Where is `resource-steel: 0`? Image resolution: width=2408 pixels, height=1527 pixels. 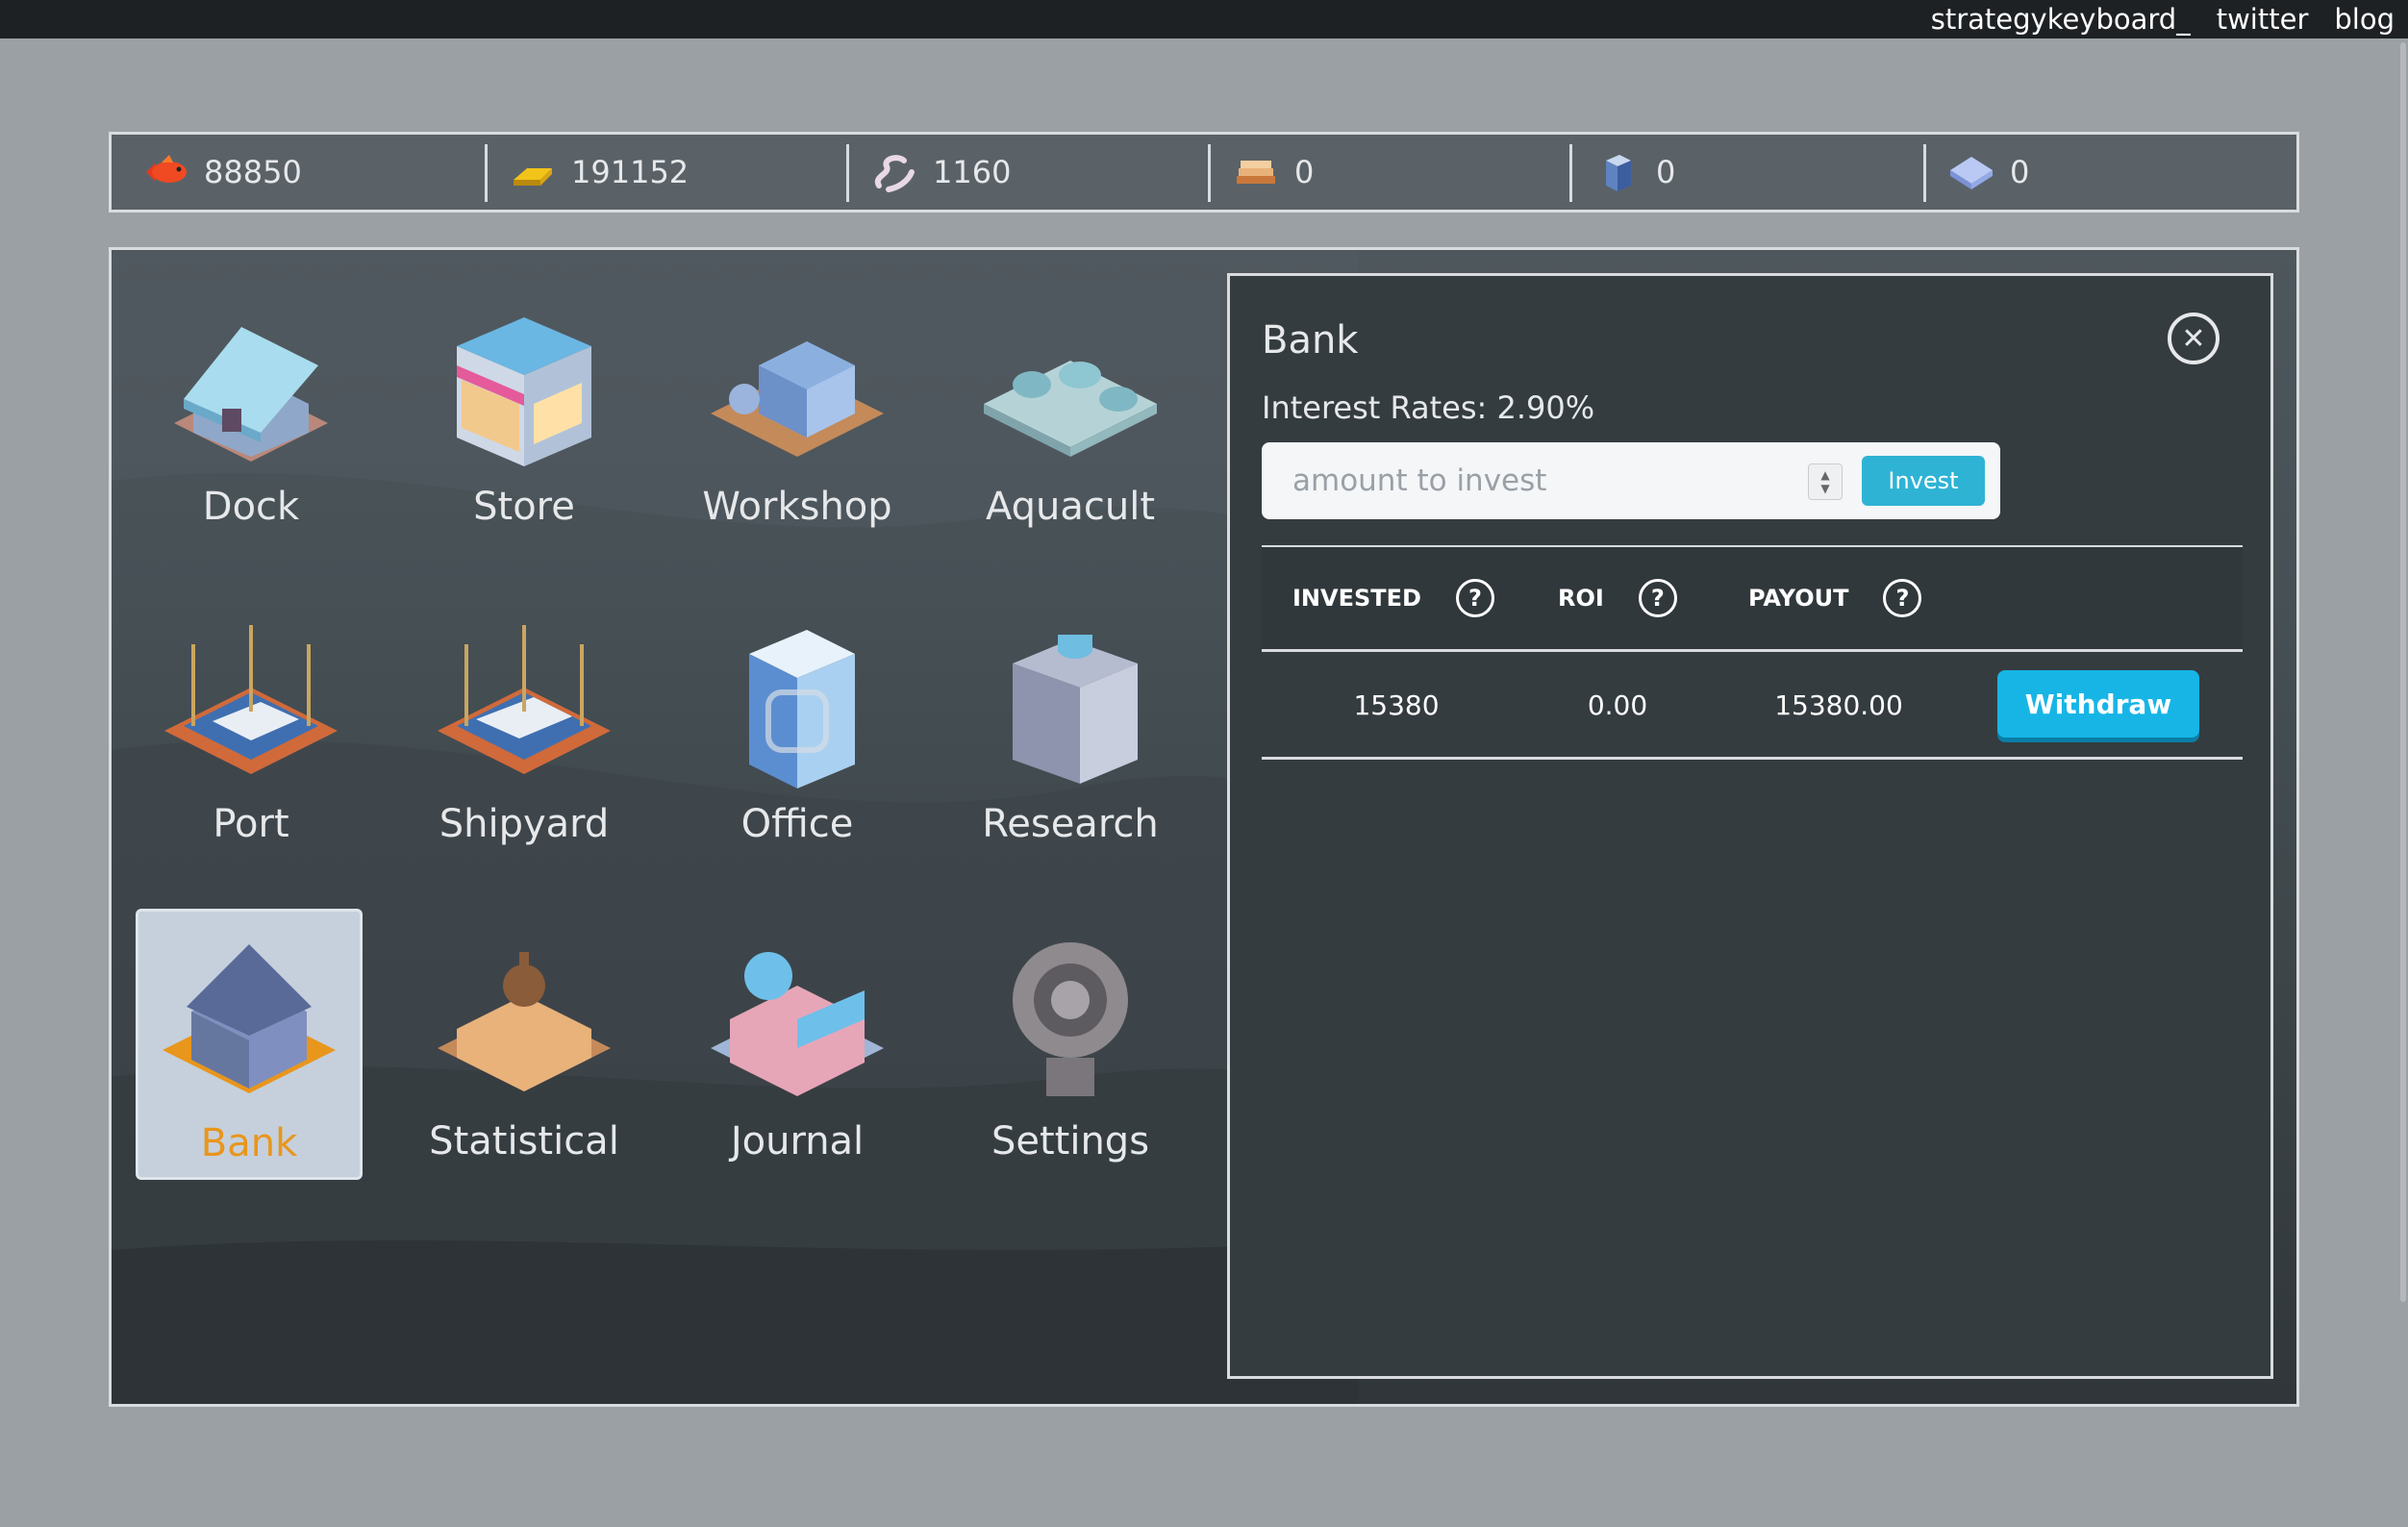 resource-steel: 0 is located at coordinates (1622, 172).